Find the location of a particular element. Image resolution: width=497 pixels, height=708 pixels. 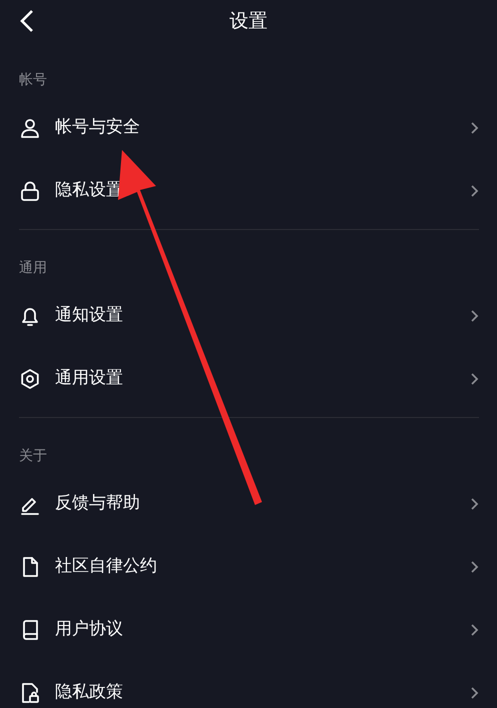

settings-item: 通知设置 is located at coordinates (248, 315).